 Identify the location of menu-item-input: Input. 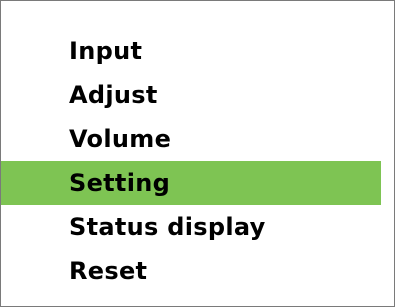
(197, 51).